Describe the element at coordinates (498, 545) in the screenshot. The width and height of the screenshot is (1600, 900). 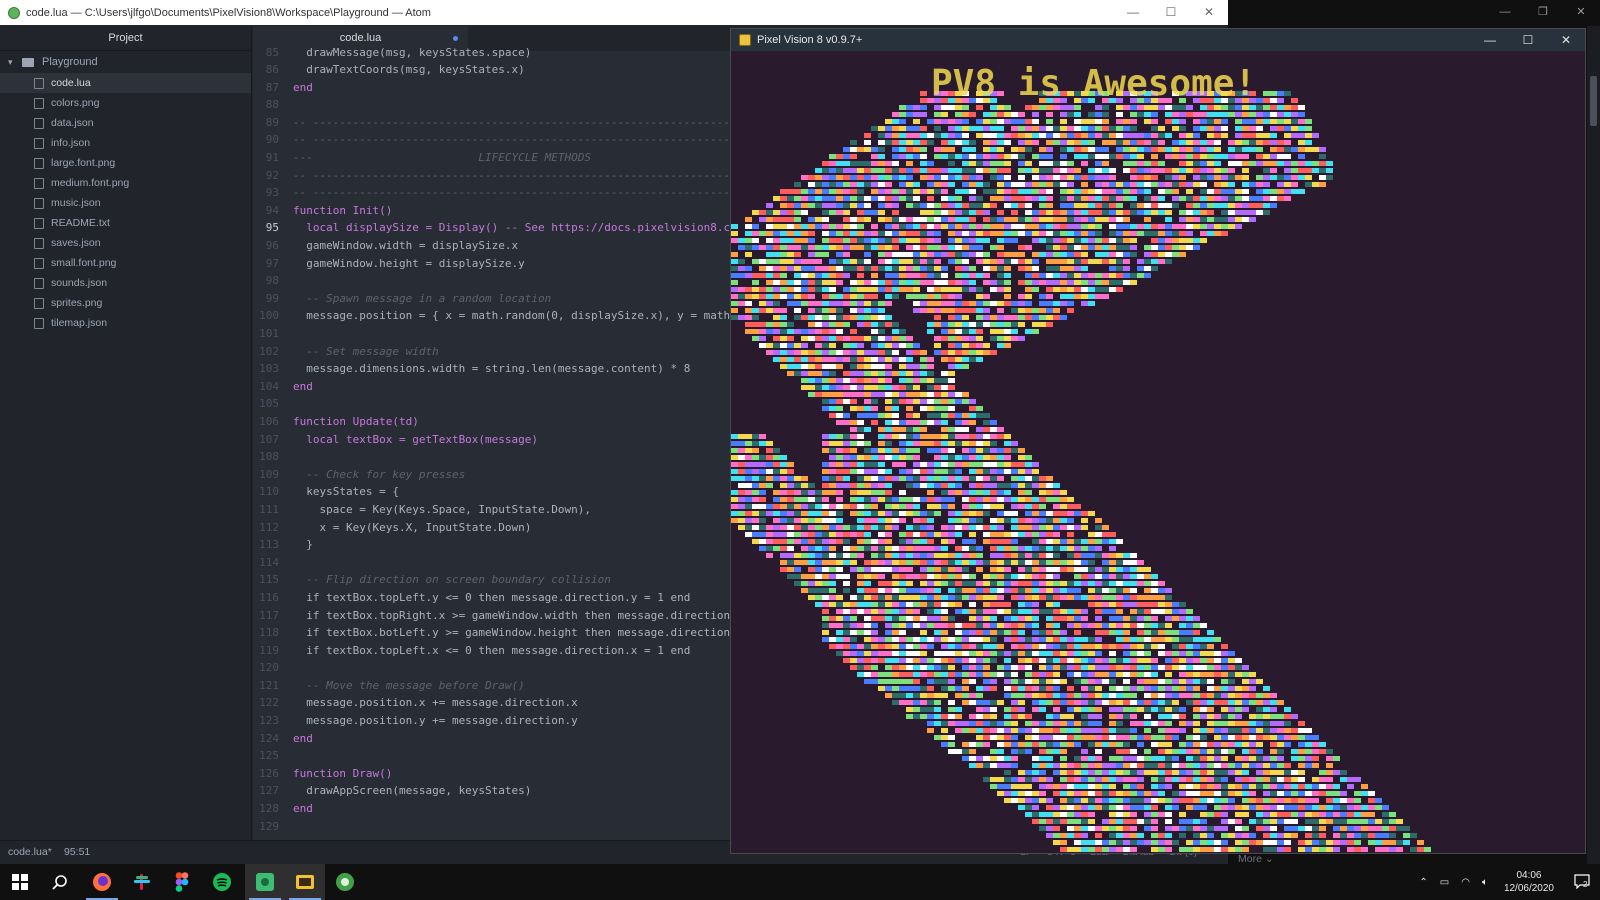
I see `code-line: 113 }` at that location.